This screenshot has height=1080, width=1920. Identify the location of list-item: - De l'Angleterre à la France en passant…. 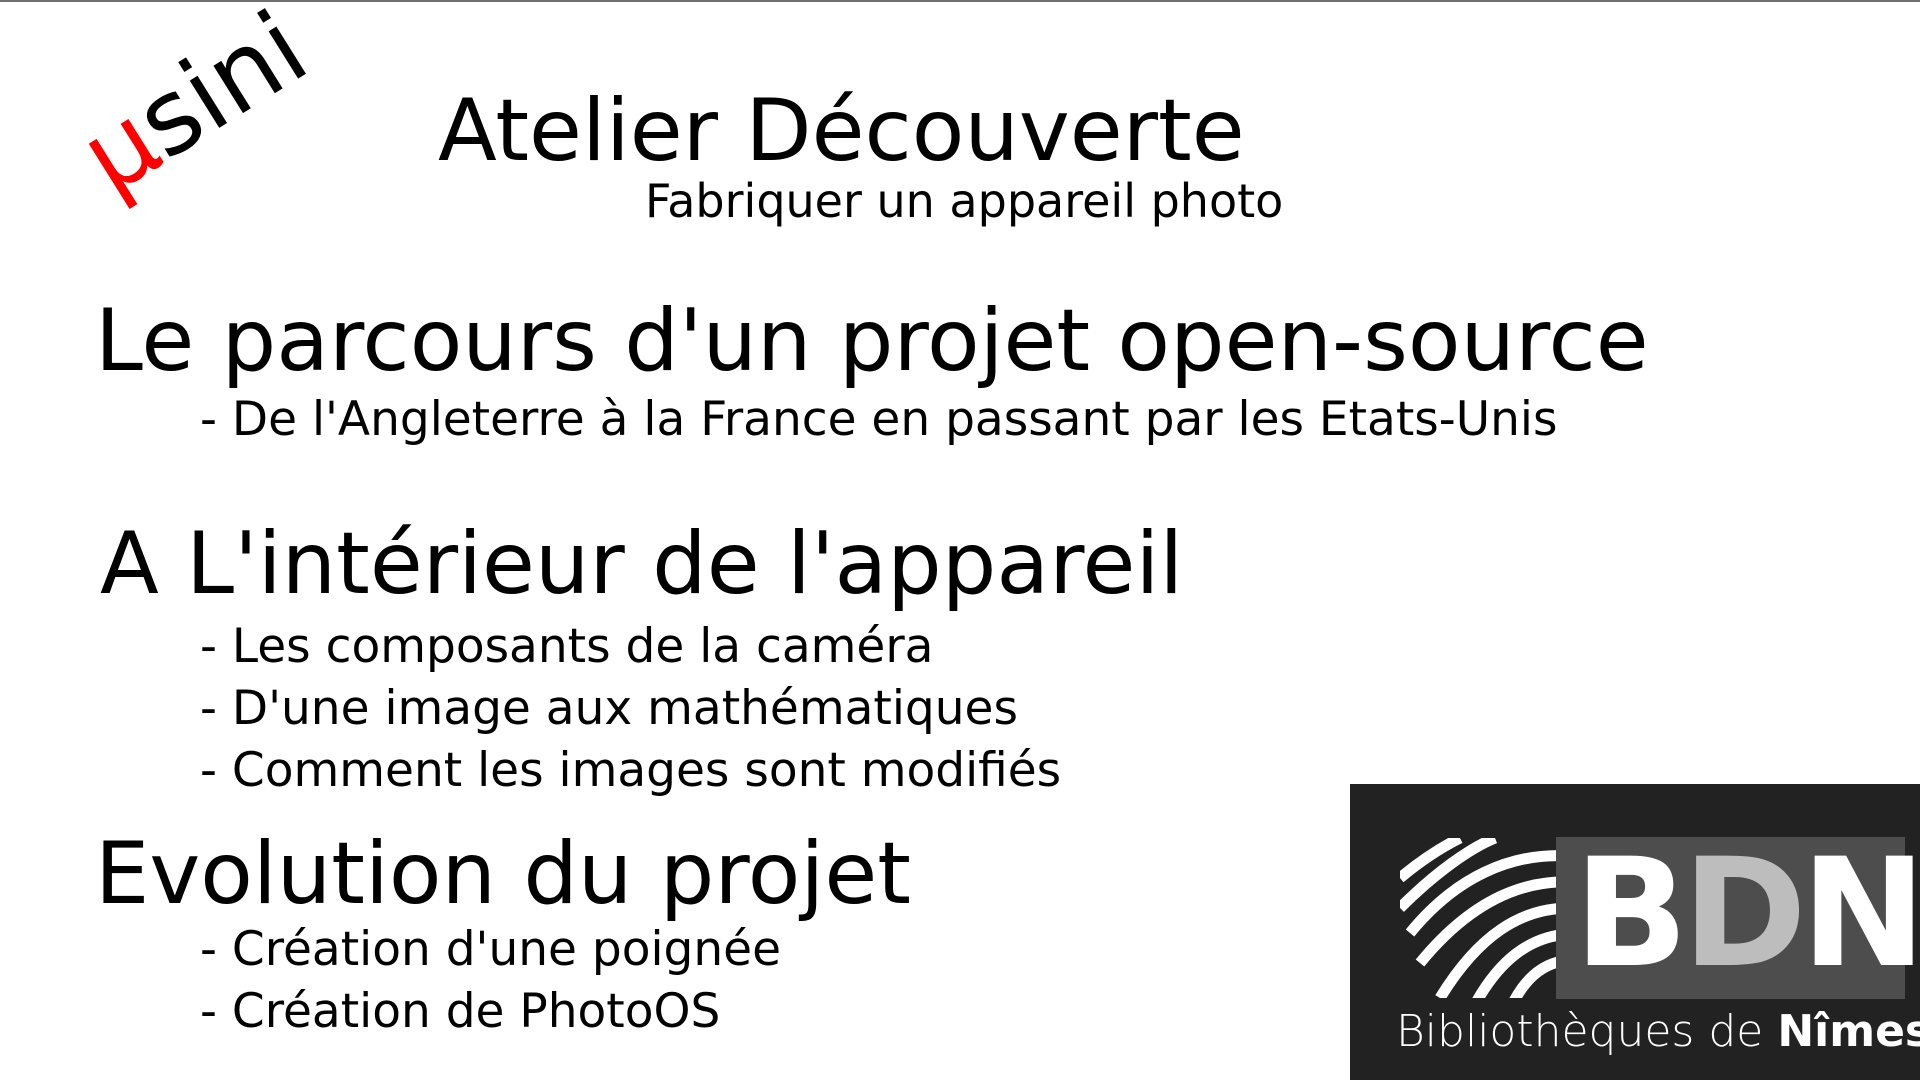
(879, 419).